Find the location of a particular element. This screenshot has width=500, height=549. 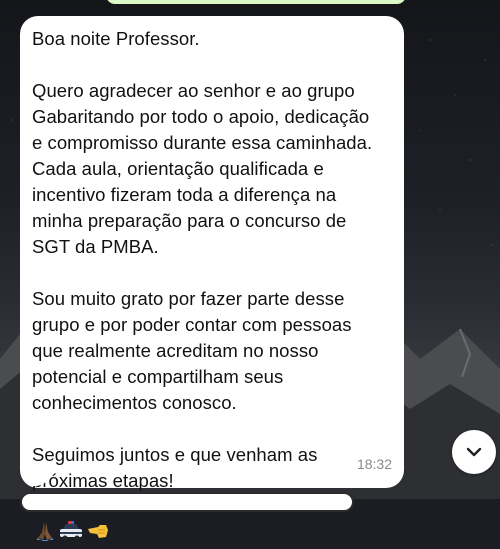

message-timestamp: 18:32 is located at coordinates (374, 464).